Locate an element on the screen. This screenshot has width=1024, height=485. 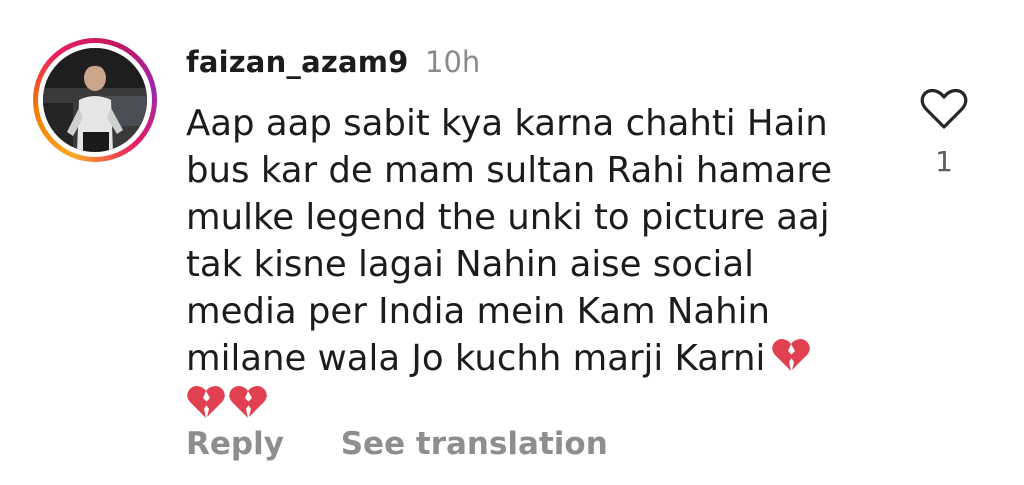
comment-text-line: tak kisne lagai Nahin aise social is located at coordinates (470, 264).